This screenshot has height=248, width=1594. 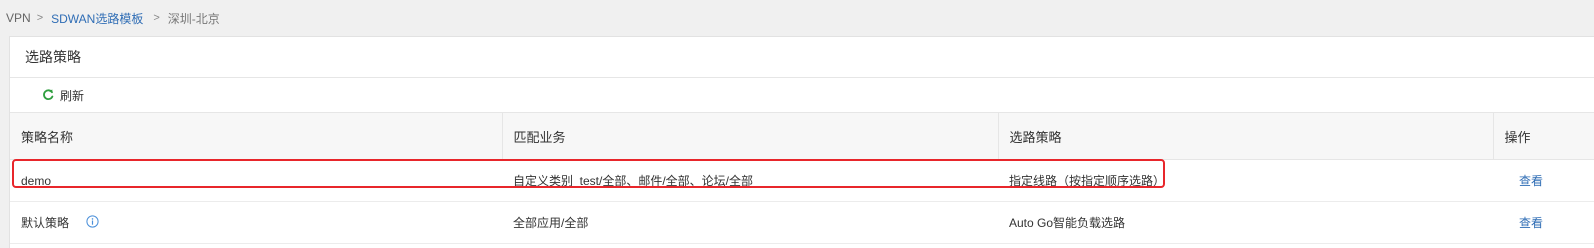 I want to click on breadcrumb-sdwan-template: SDWAN选路模板, so click(x=97, y=18).